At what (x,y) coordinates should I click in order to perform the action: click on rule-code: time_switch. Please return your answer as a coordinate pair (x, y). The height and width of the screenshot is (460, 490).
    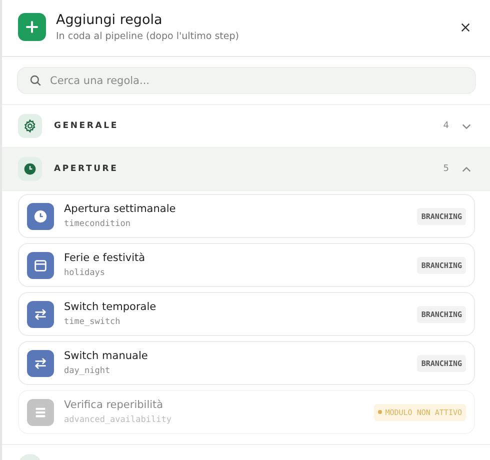
    Looking at the image, I should click on (93, 322).